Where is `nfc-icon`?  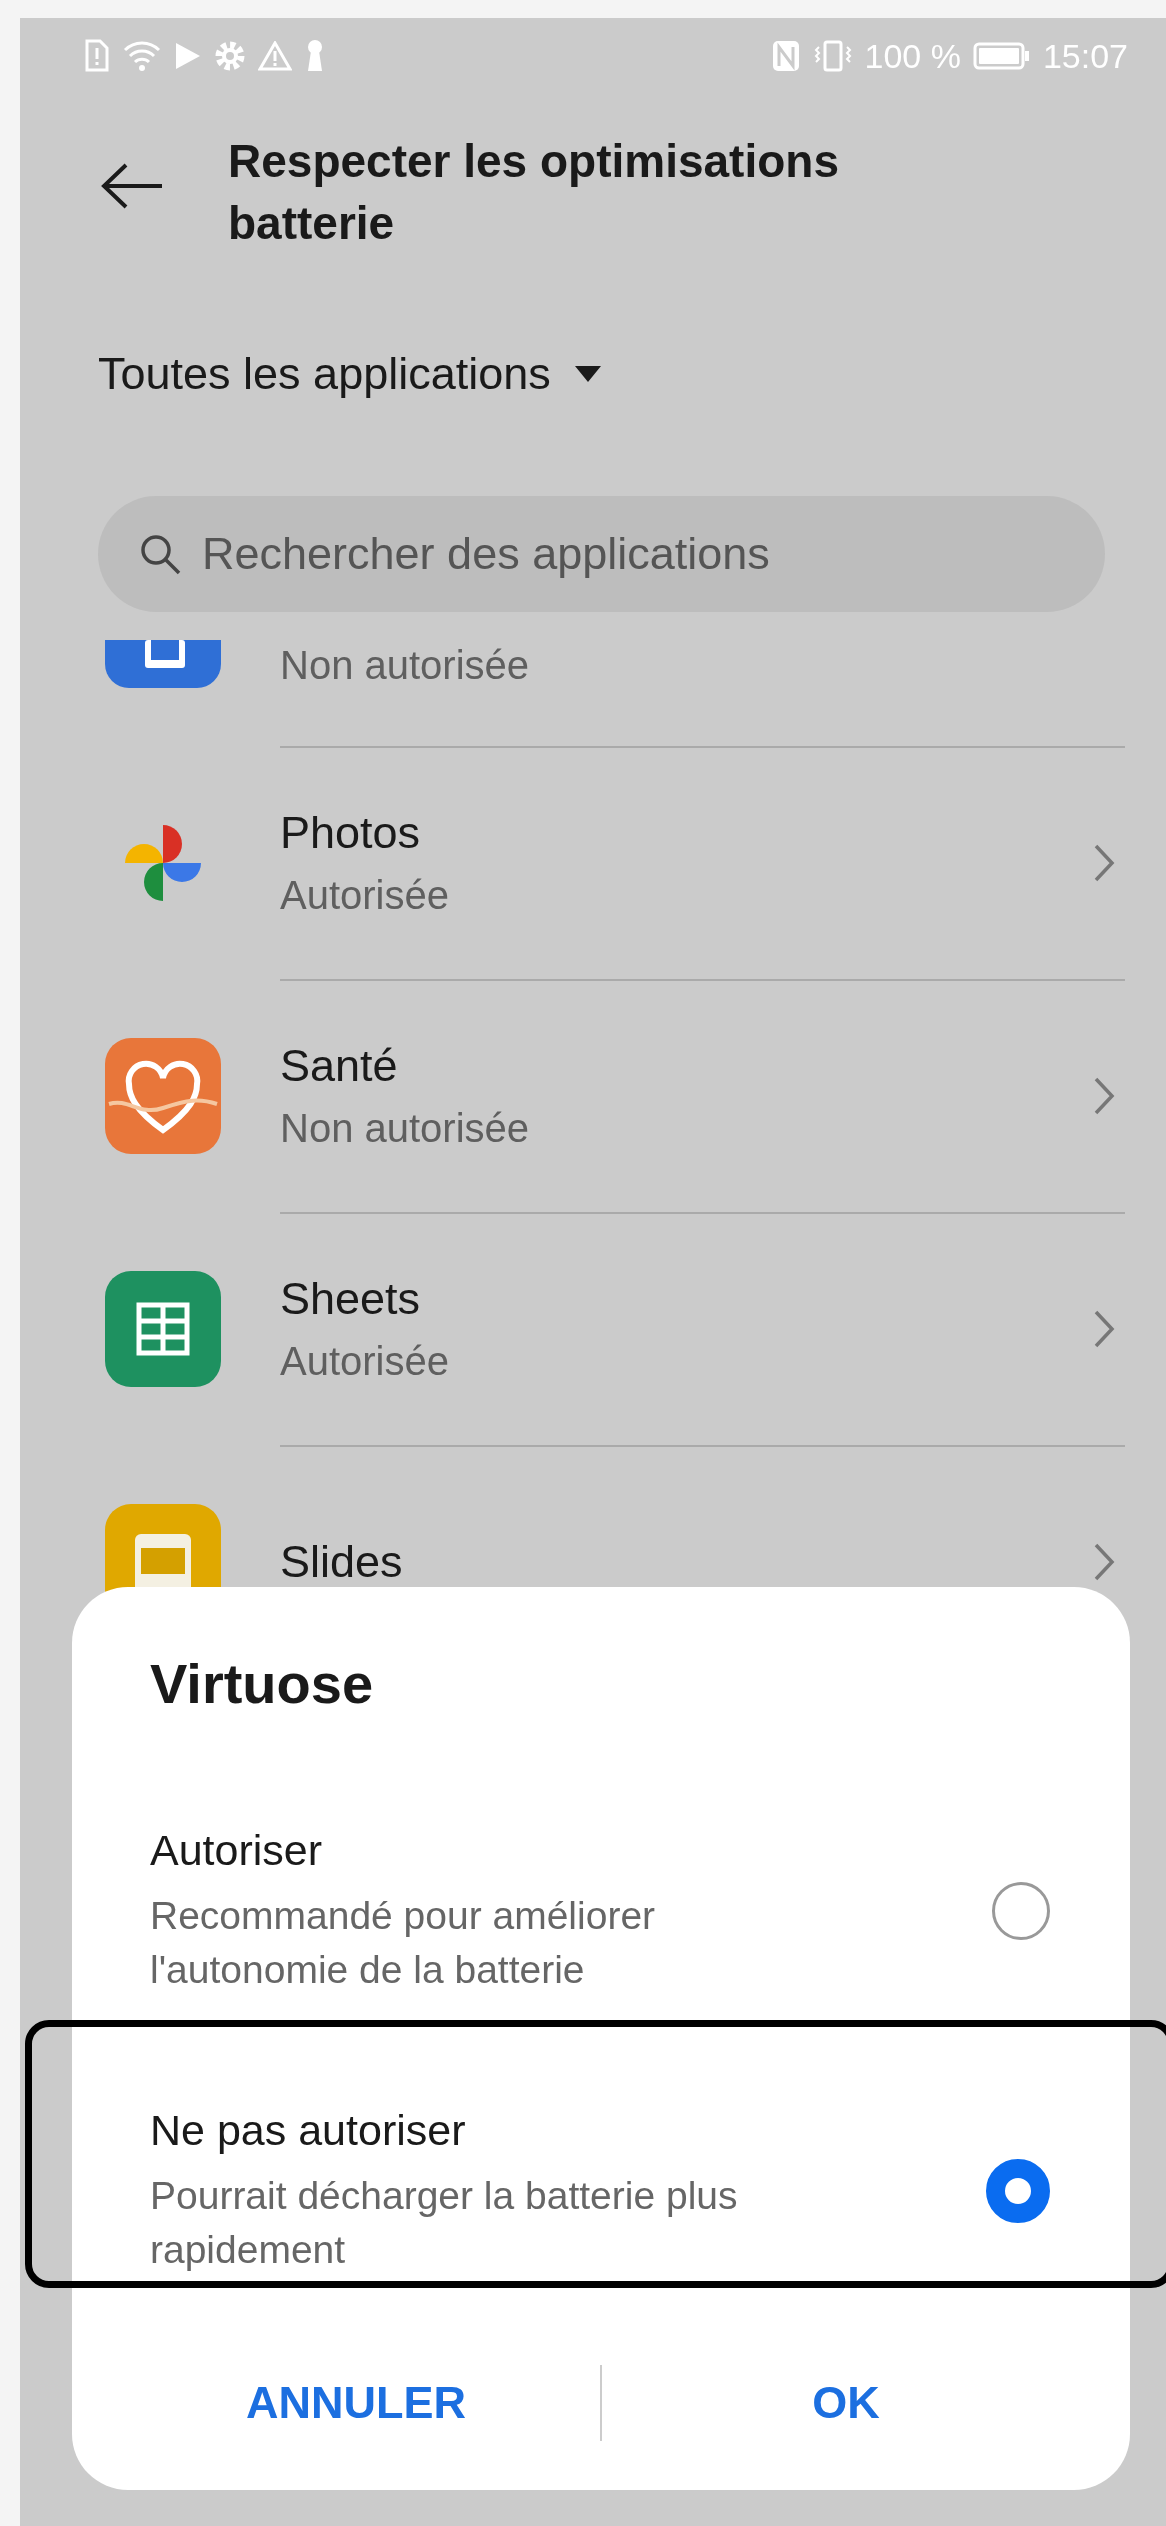 nfc-icon is located at coordinates (785, 56).